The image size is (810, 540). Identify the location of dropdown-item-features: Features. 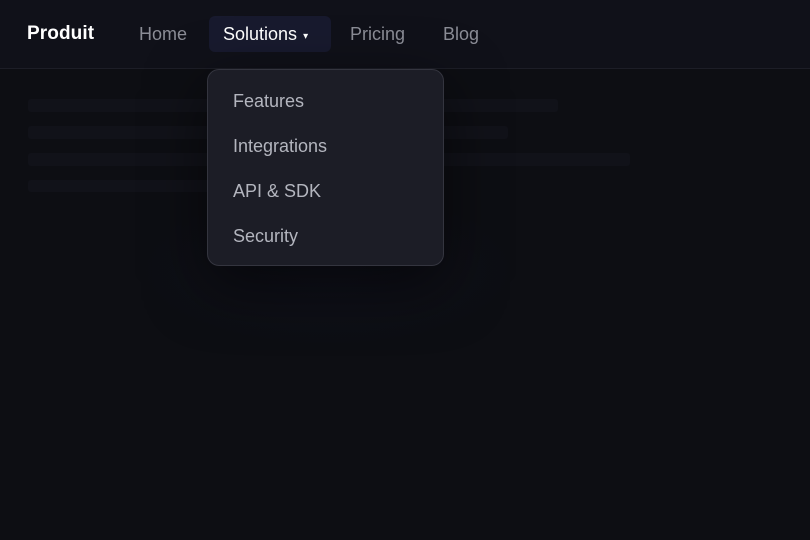
(325, 102).